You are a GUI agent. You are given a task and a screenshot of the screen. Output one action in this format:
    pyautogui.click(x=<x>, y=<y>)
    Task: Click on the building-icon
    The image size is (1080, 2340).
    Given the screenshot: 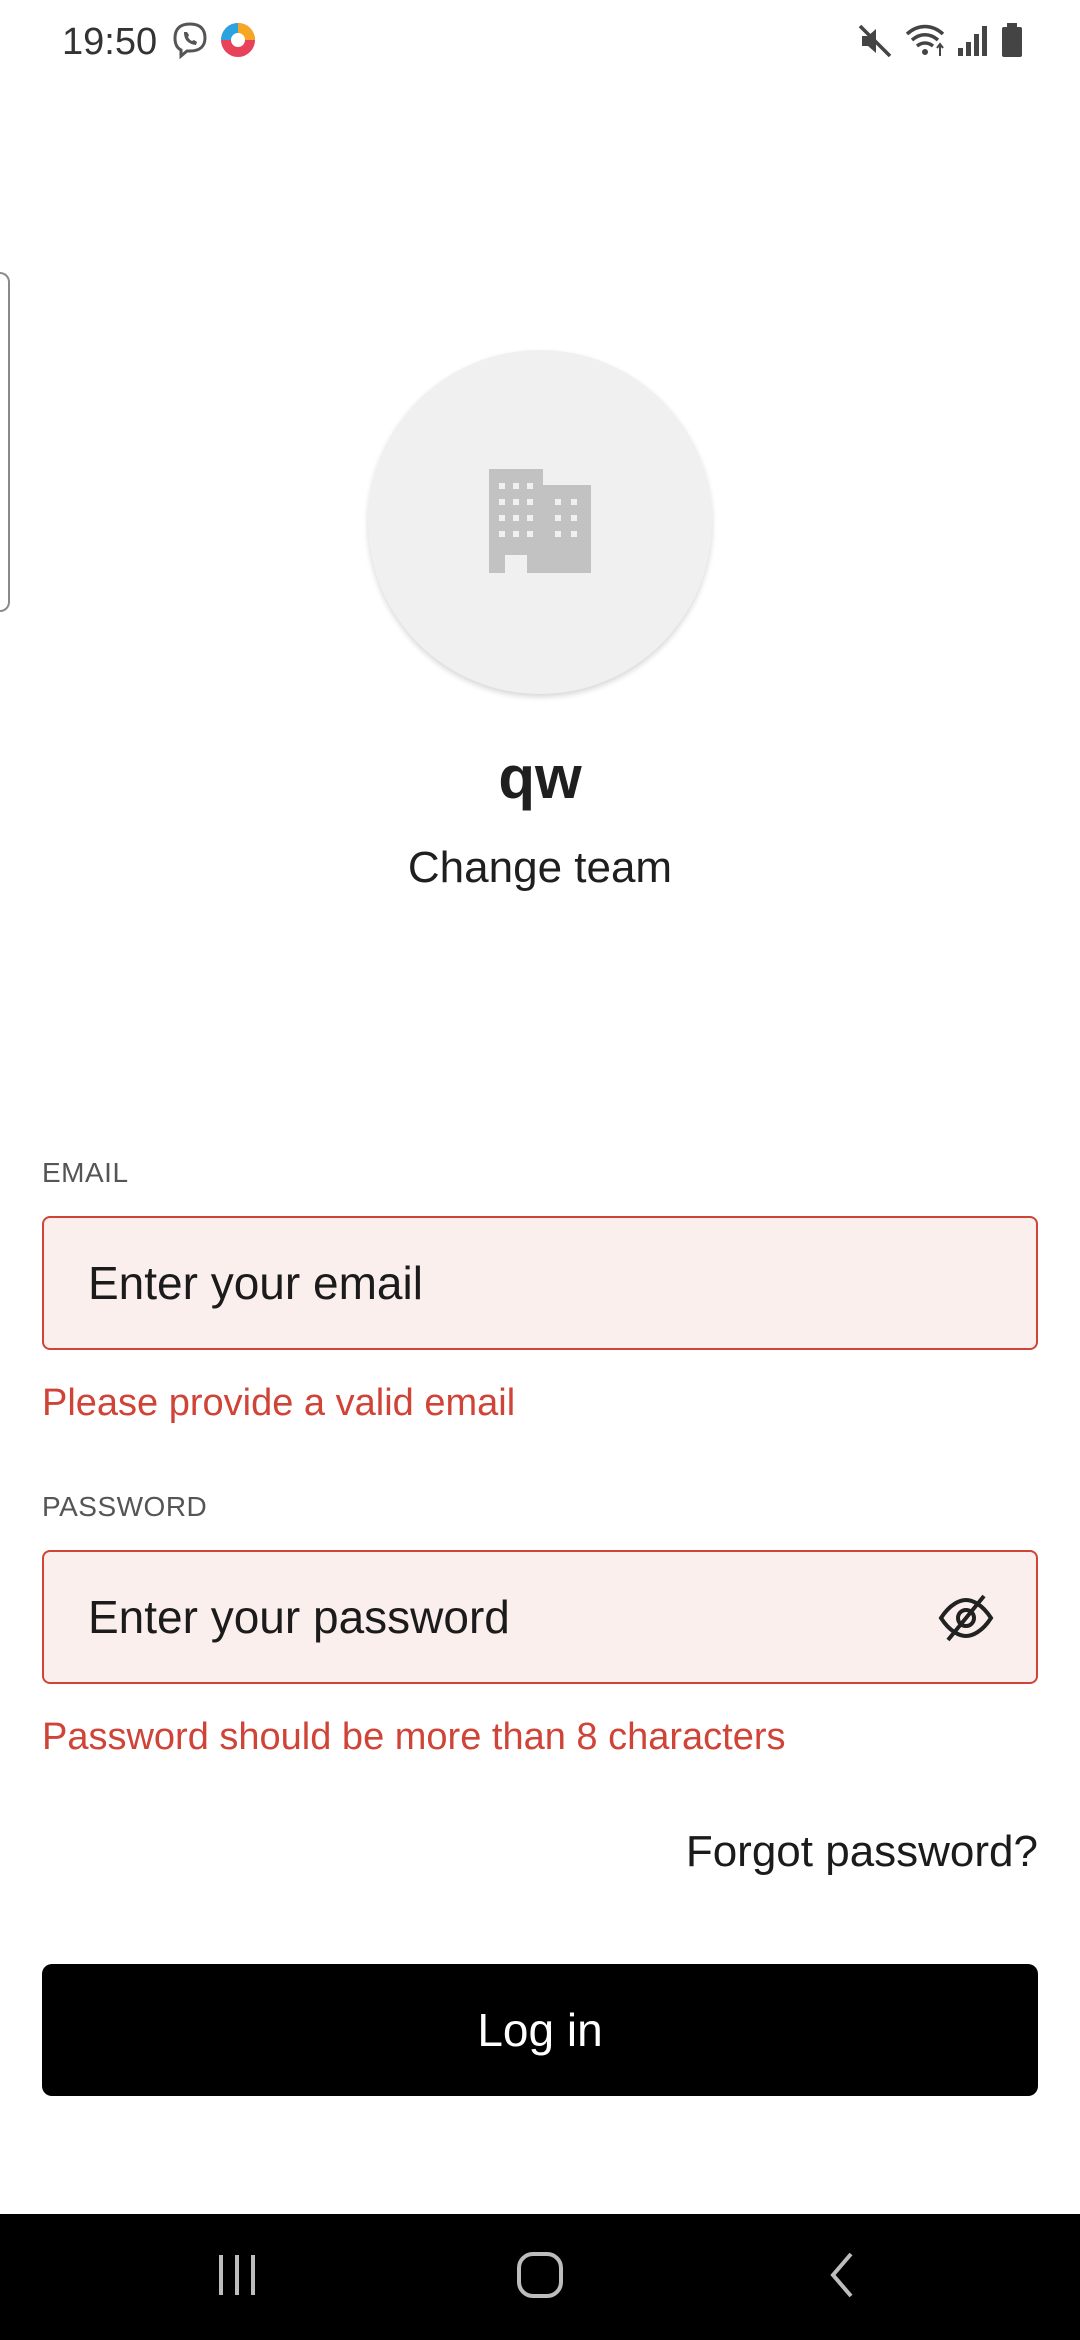 What is the action you would take?
    pyautogui.click(x=540, y=522)
    